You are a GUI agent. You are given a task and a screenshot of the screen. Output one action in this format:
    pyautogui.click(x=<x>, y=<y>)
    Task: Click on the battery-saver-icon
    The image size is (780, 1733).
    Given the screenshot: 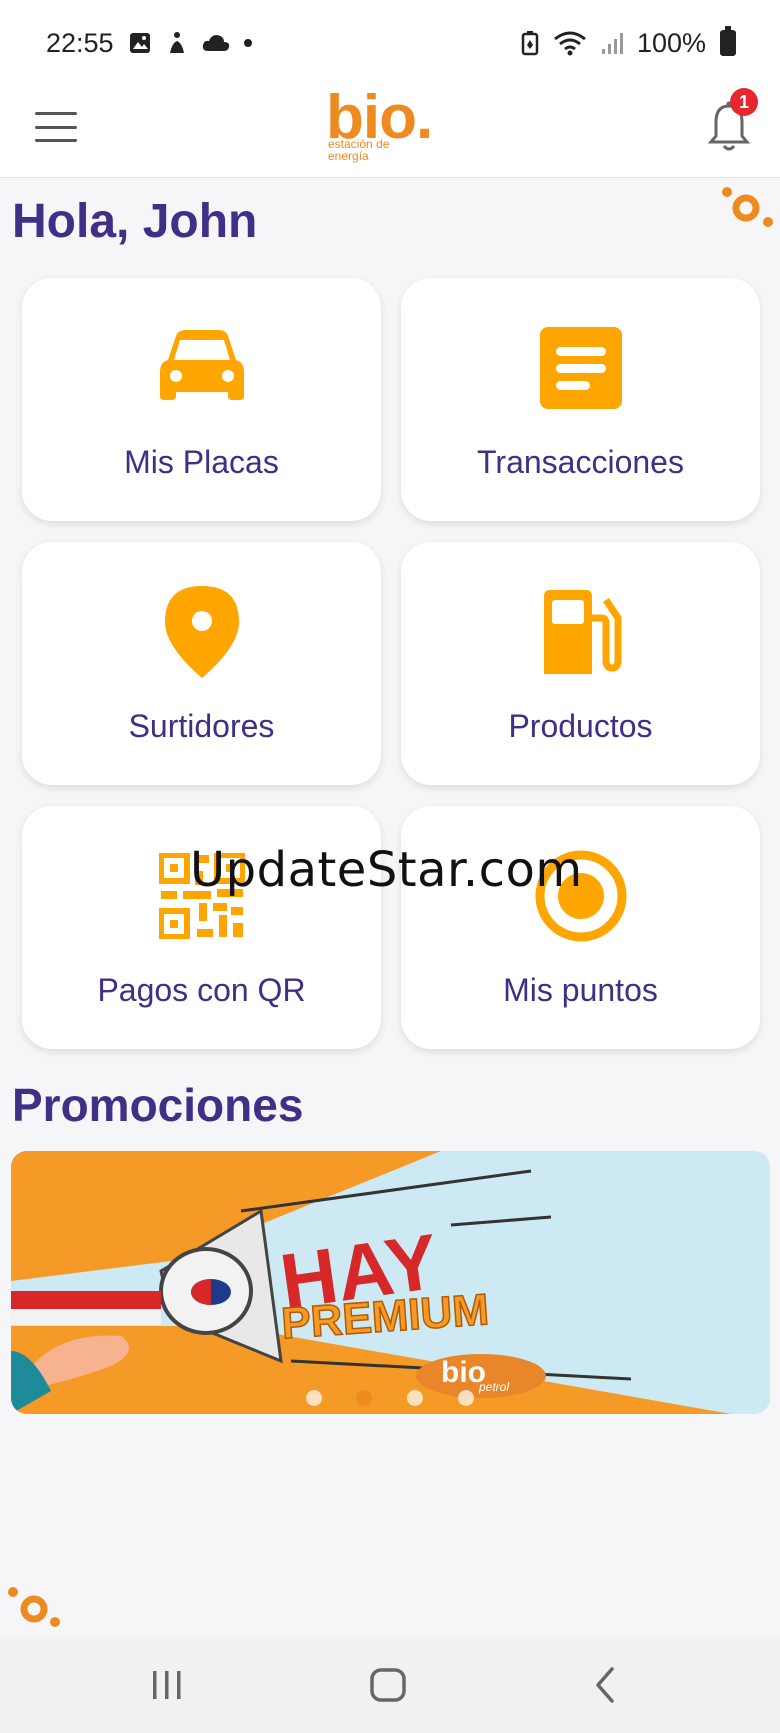 What is the action you would take?
    pyautogui.click(x=530, y=43)
    